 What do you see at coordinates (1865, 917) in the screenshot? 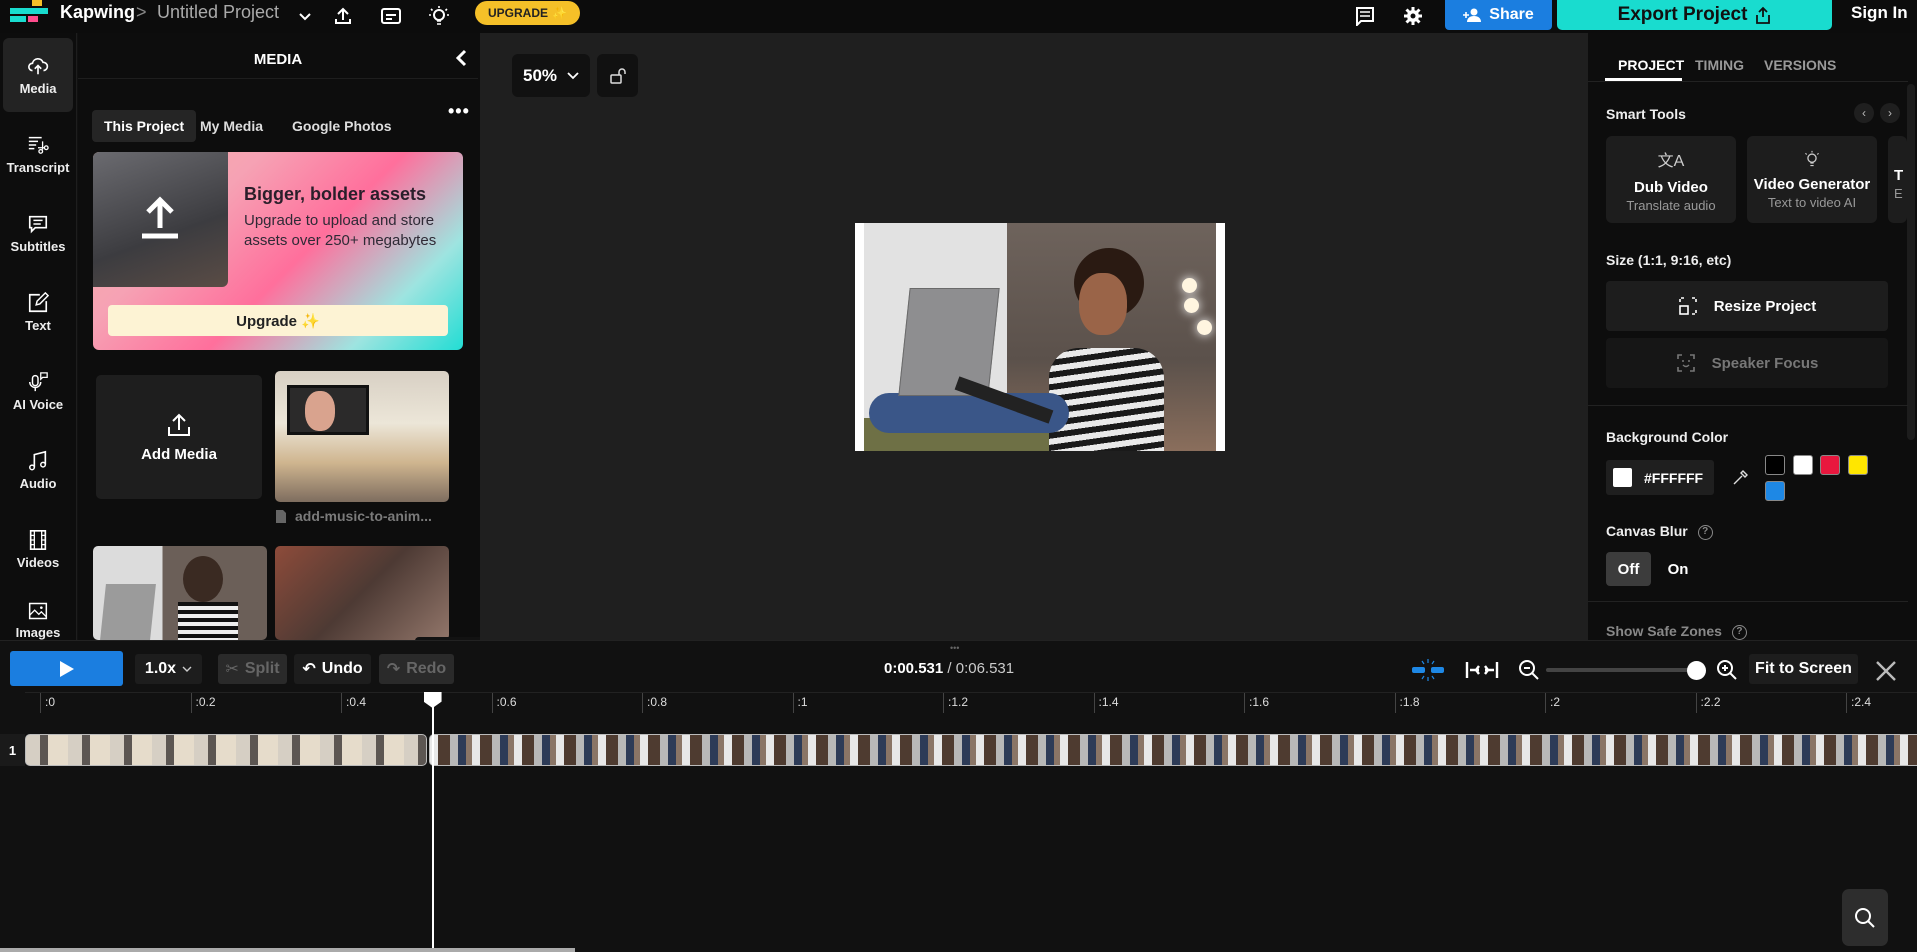
I see `search-button` at bounding box center [1865, 917].